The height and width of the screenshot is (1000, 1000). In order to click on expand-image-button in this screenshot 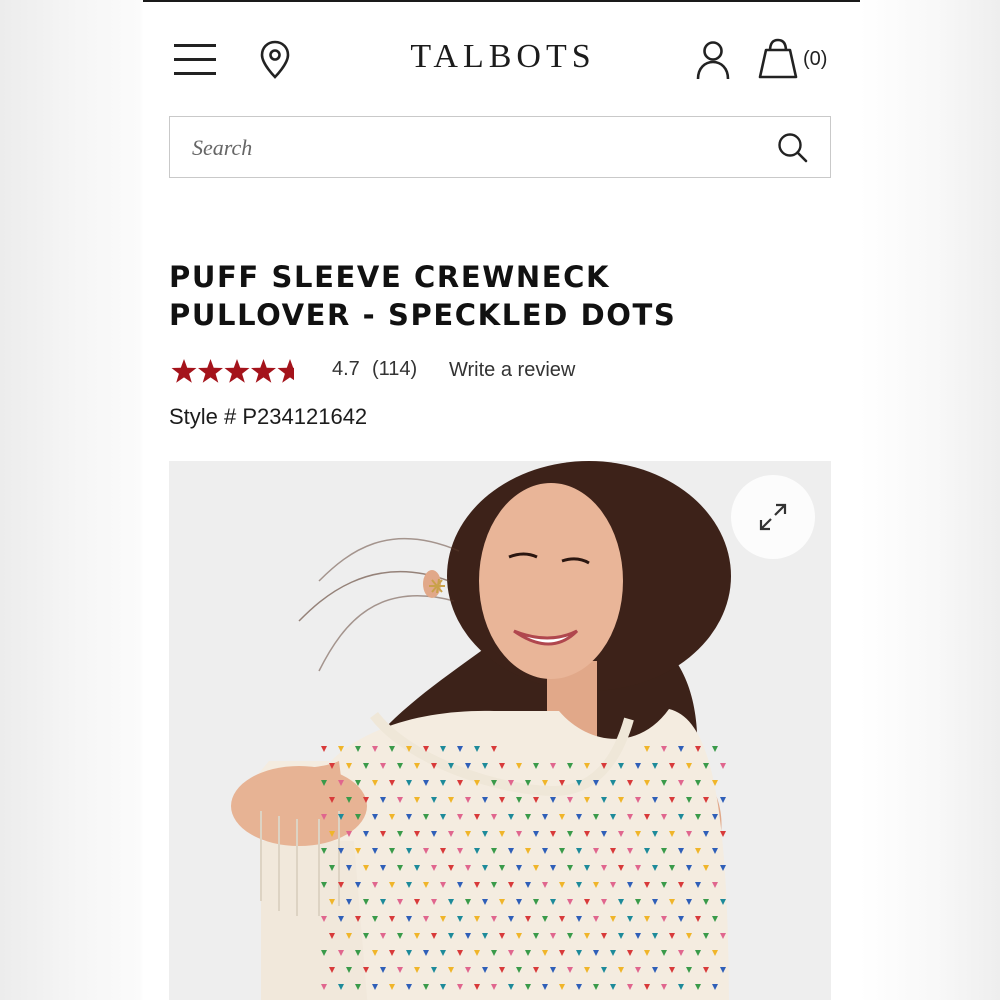, I will do `click(773, 517)`.